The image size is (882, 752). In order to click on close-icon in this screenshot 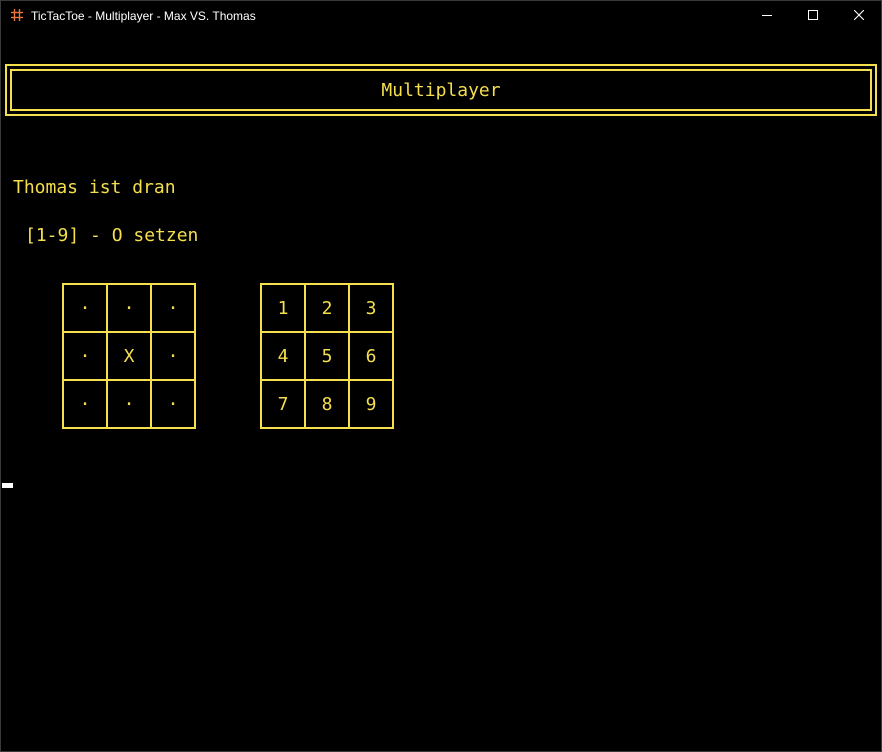, I will do `click(859, 16)`.